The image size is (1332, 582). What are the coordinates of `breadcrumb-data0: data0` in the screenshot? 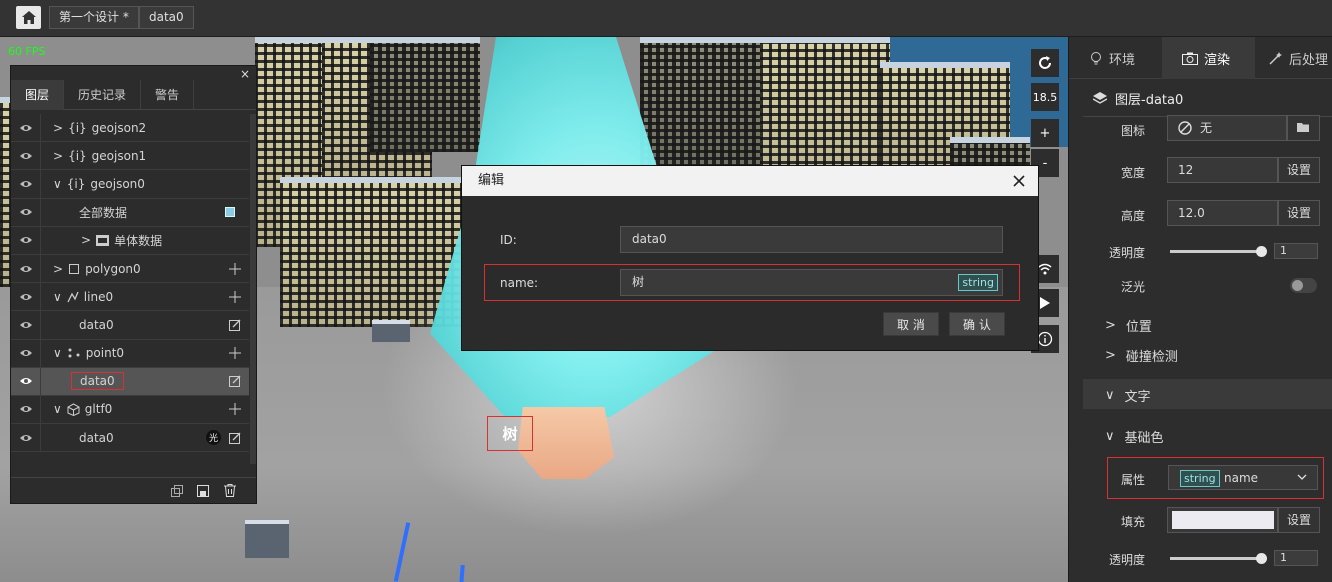 It's located at (166, 17).